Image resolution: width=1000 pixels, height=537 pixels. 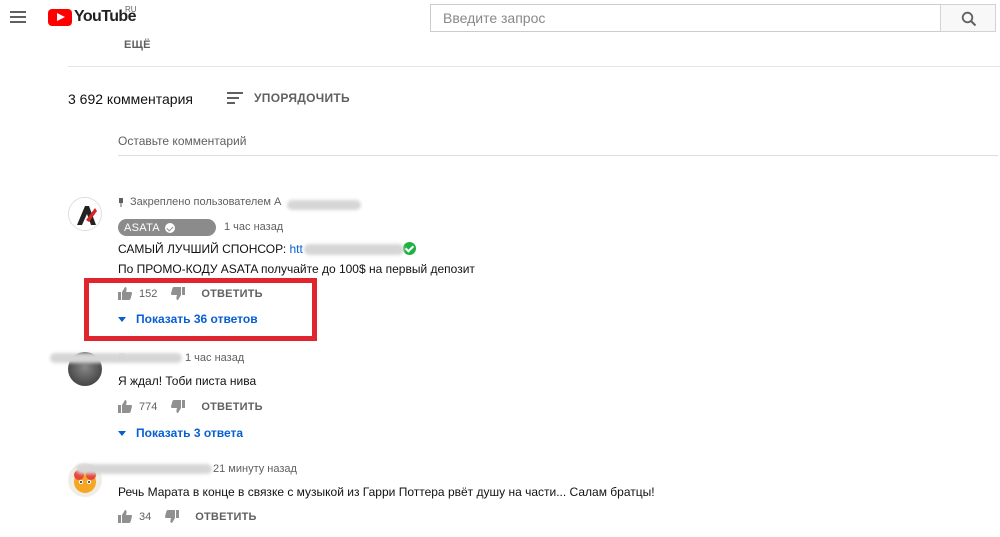 What do you see at coordinates (92, 16) in the screenshot?
I see `youtube-logo: YouTube RU` at bounding box center [92, 16].